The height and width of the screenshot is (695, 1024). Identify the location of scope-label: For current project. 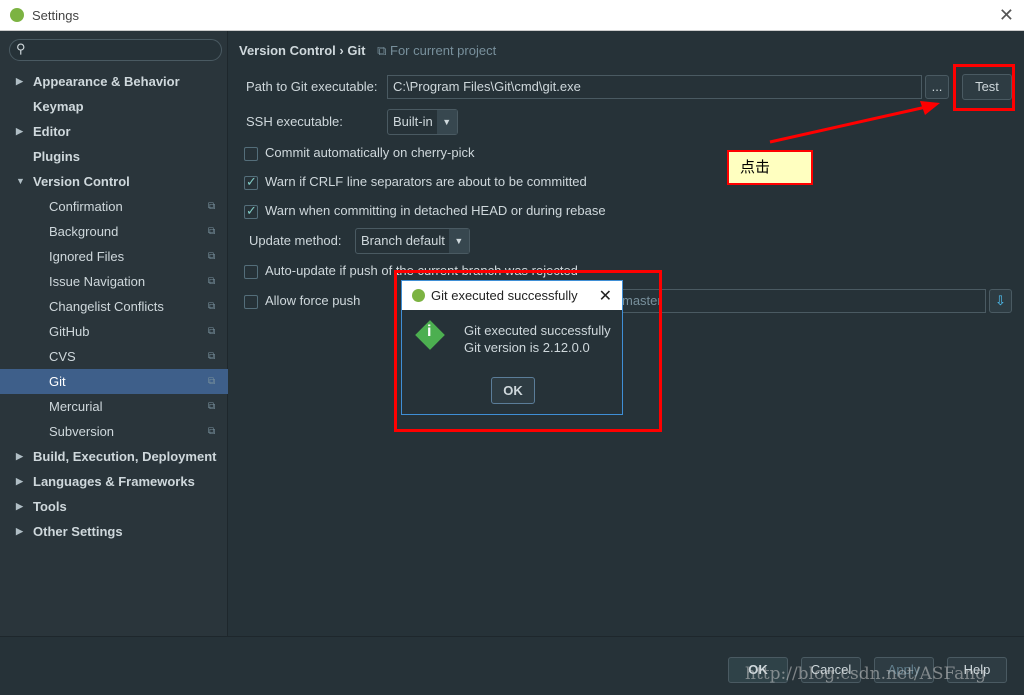
(443, 50).